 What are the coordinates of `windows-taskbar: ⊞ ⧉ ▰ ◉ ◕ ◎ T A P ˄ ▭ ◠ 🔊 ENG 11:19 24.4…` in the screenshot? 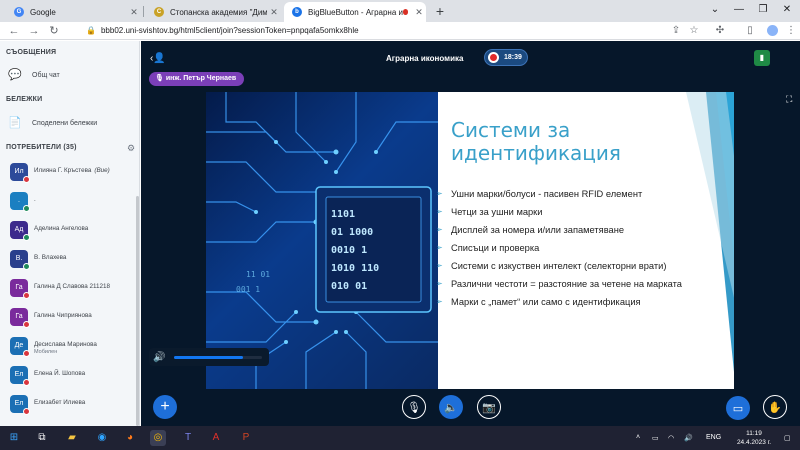 It's located at (400, 438).